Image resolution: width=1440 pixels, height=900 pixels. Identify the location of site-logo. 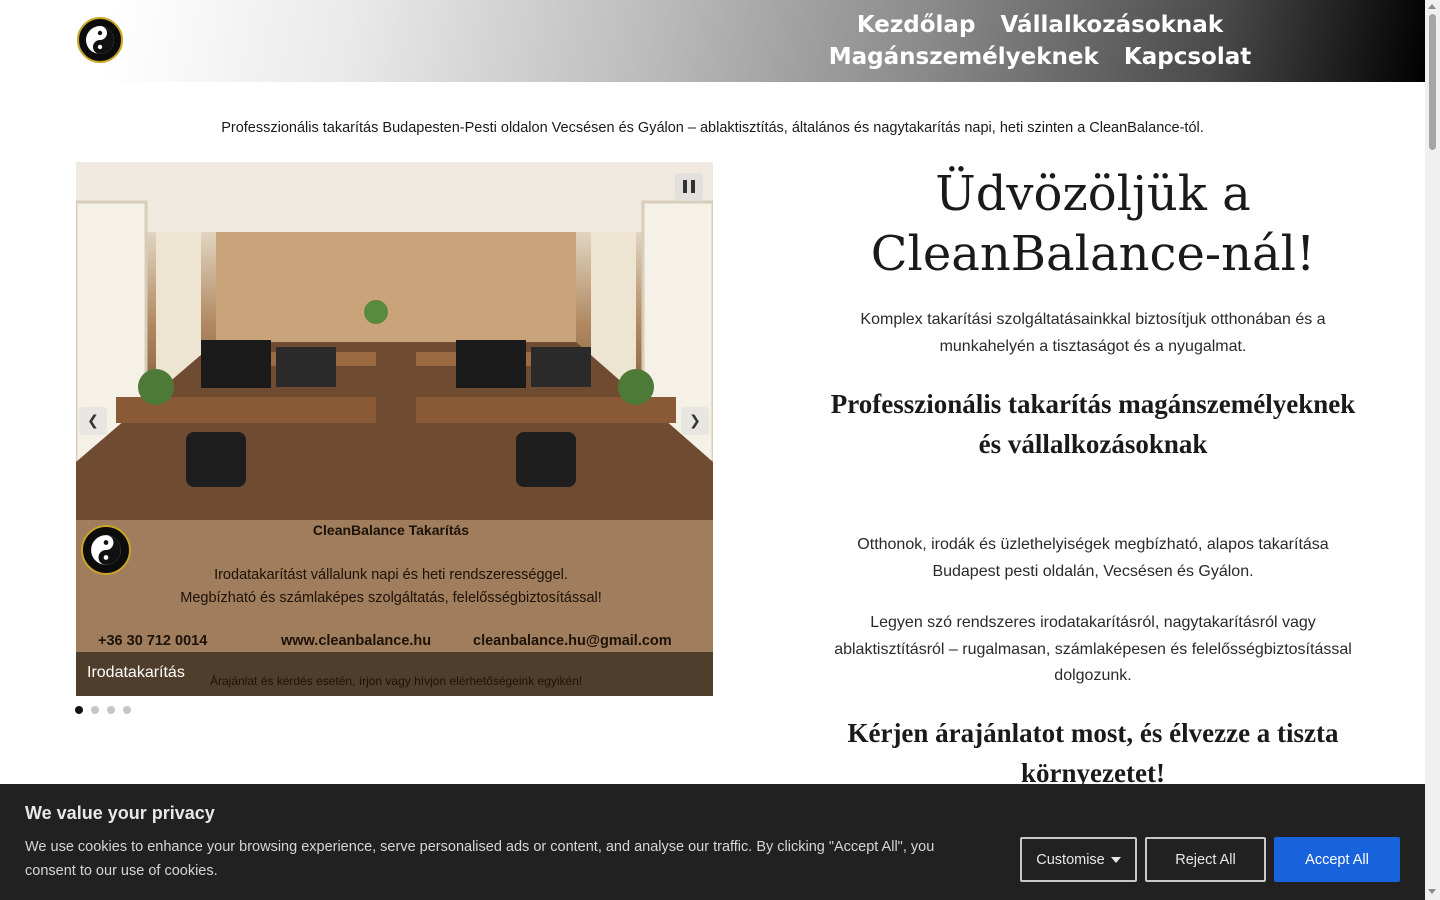
(100, 40).